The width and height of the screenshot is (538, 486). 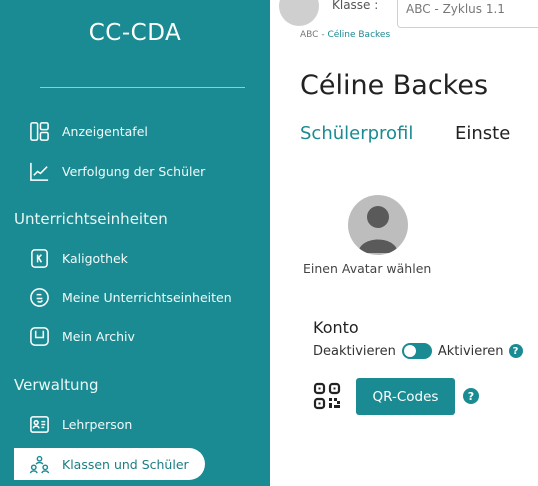 I want to click on breadcrumb-root: ABC, so click(x=309, y=35).